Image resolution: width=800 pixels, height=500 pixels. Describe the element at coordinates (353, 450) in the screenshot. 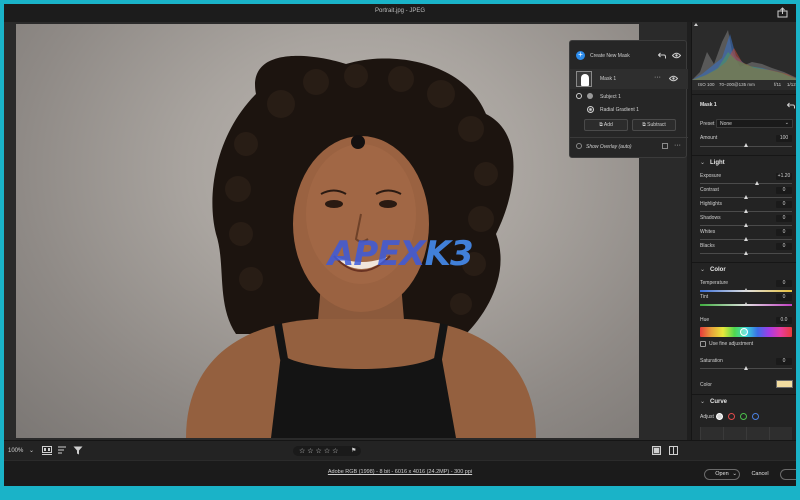

I see `flag-icon: ⚑` at that location.